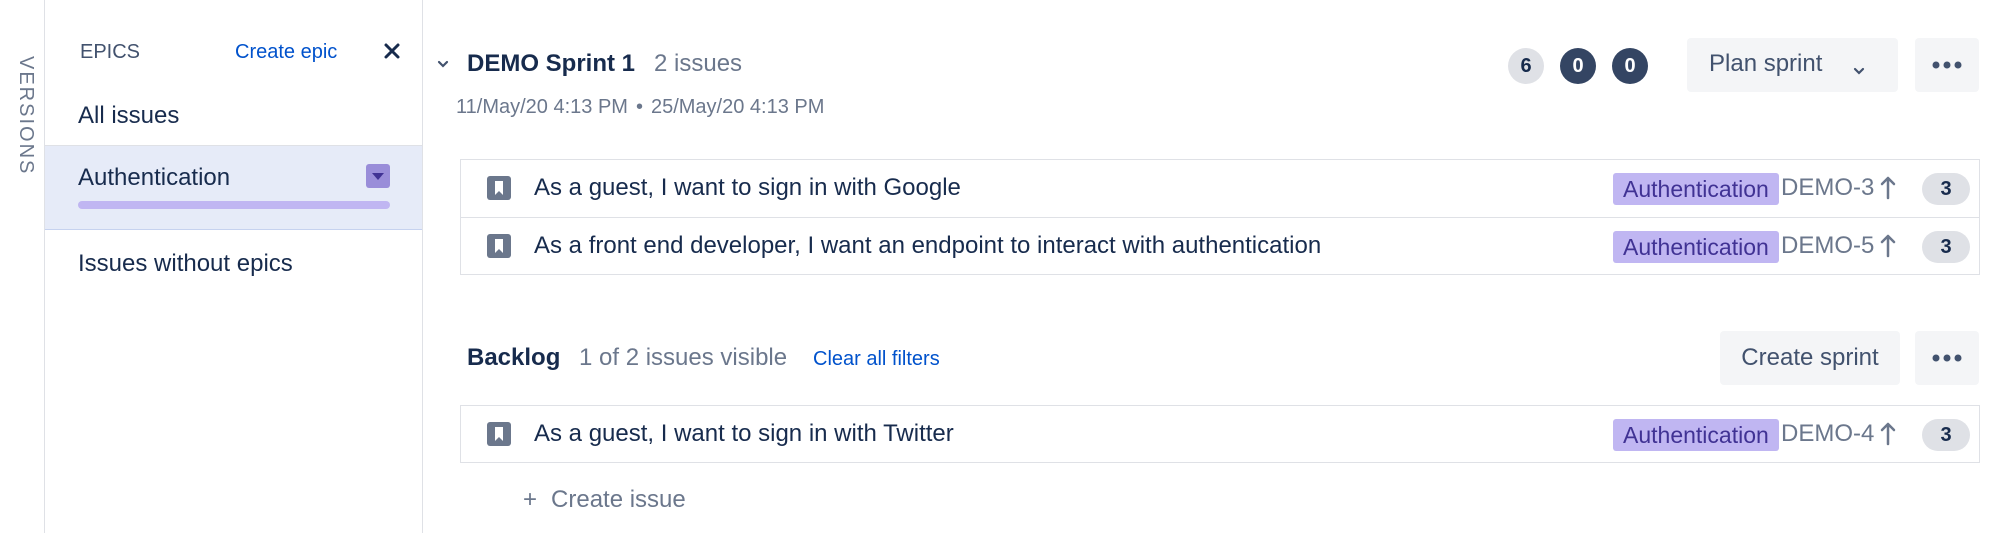 This screenshot has height=533, width=2000. I want to click on sprint-name: DEMO Sprint 1, so click(551, 64).